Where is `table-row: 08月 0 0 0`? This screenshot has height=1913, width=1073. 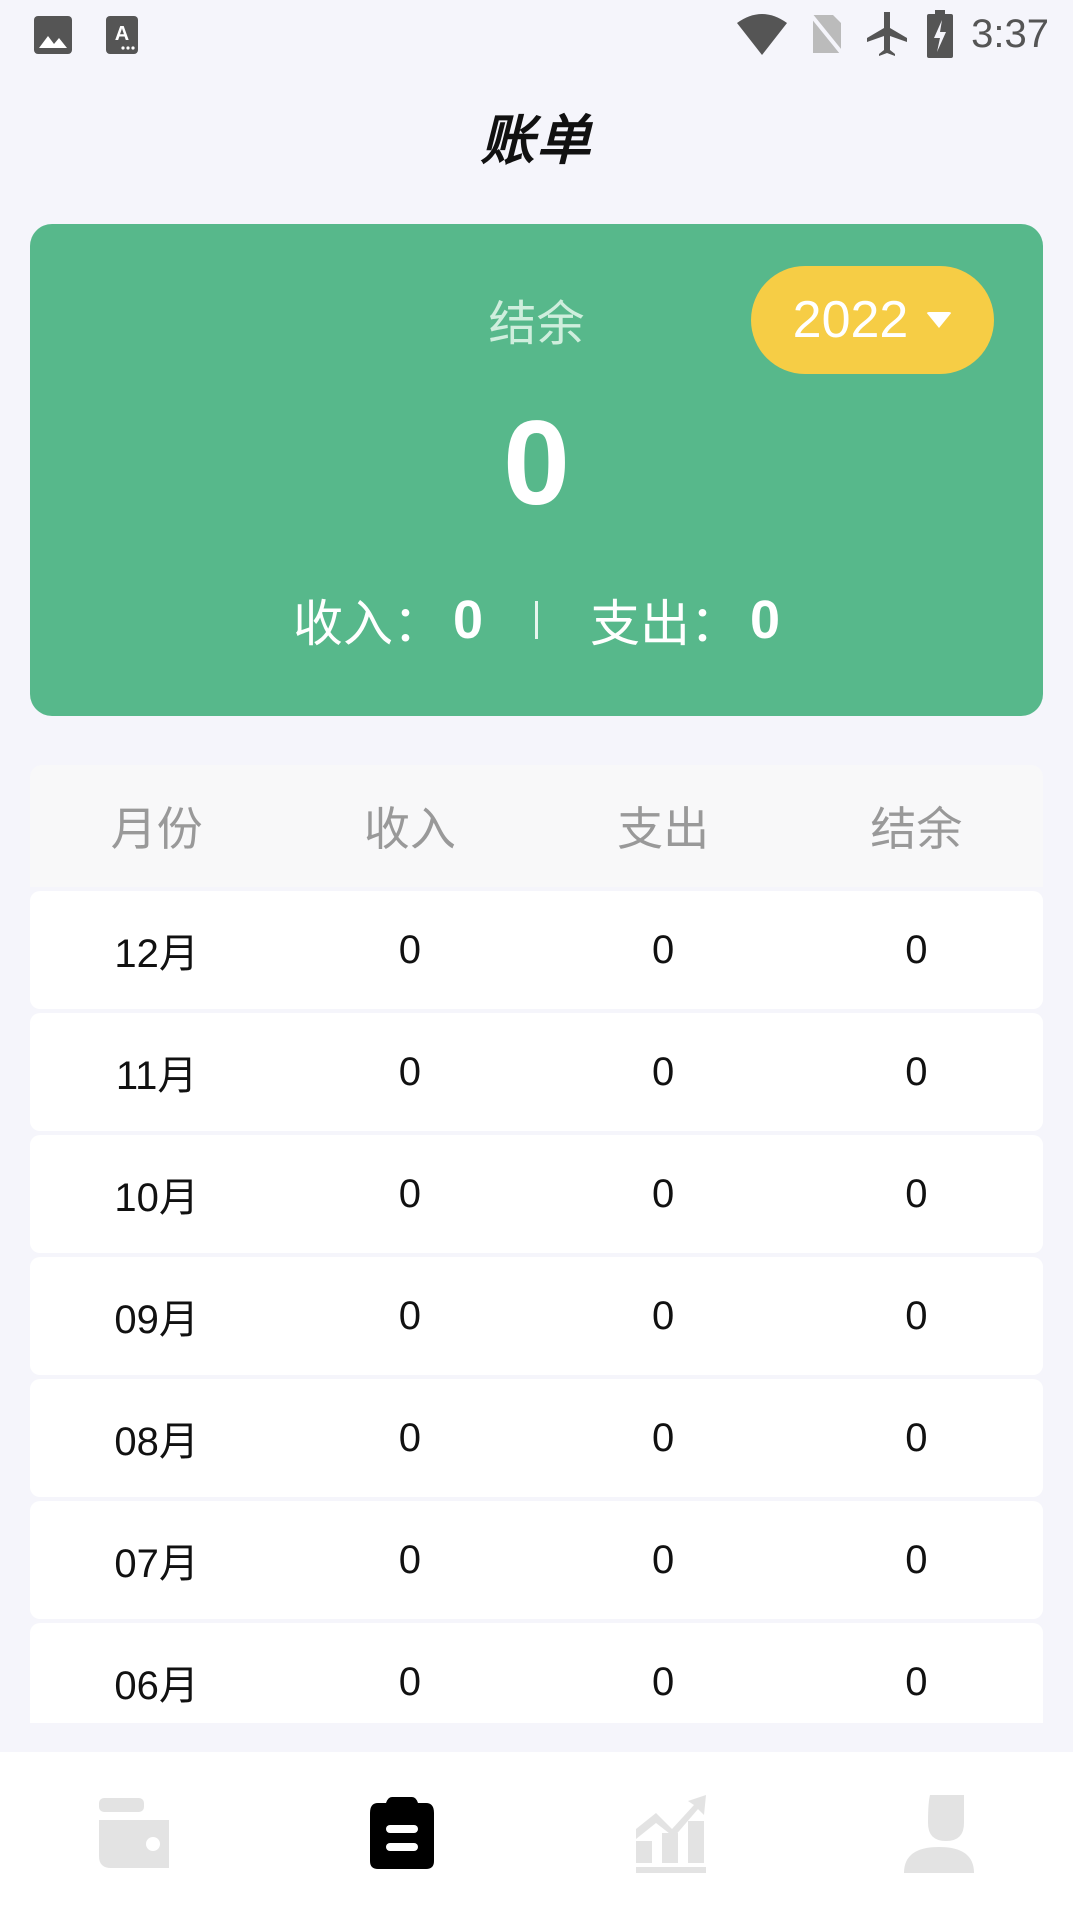
table-row: 08月 0 0 0 is located at coordinates (536, 1438).